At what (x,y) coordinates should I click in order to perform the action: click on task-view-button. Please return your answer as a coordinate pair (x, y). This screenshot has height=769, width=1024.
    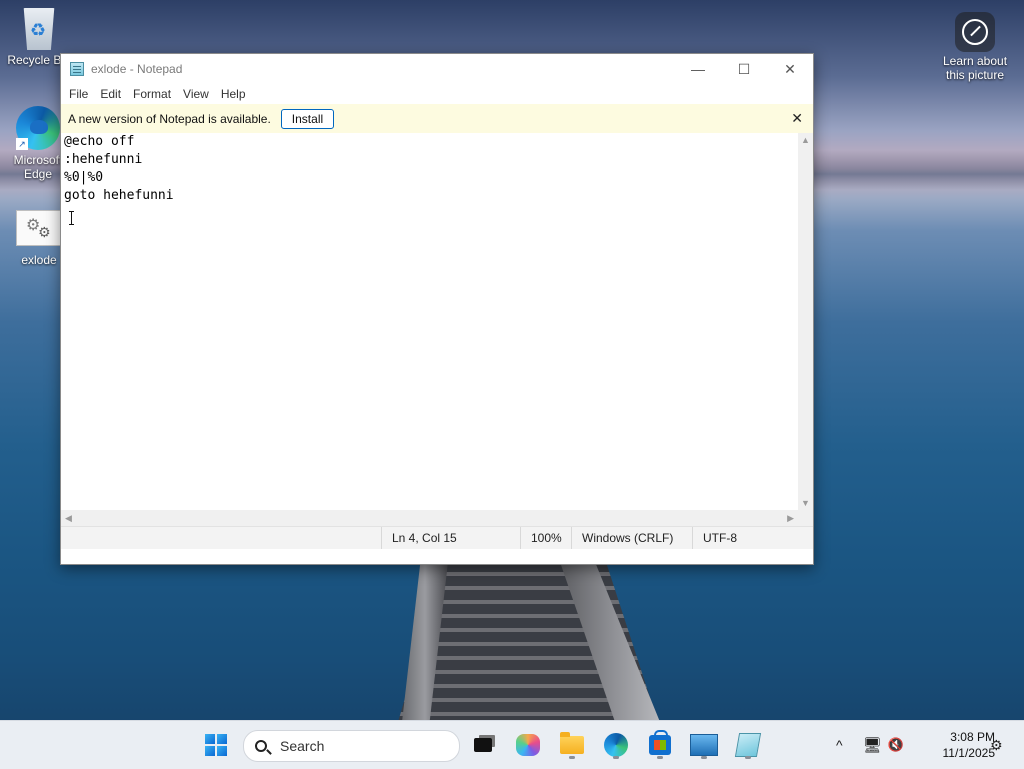
    Looking at the image, I should click on (483, 745).